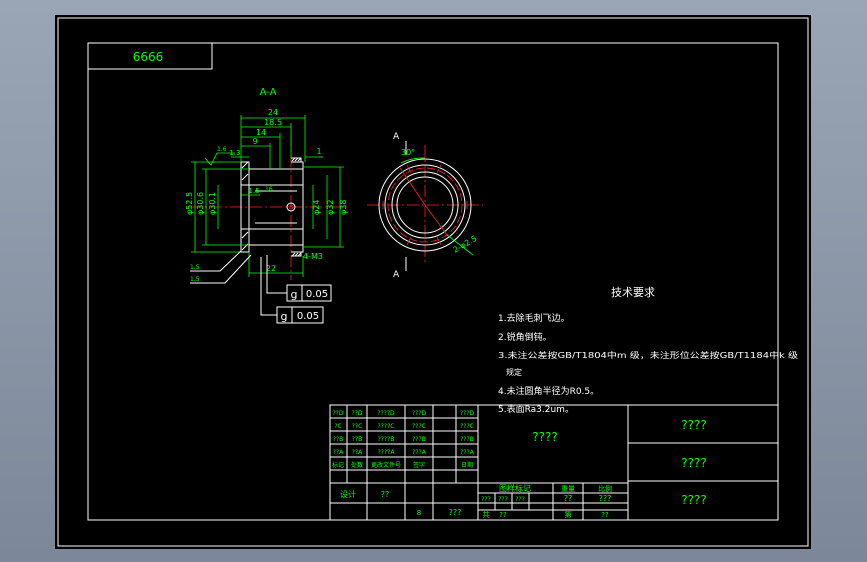 Image resolution: width=867 pixels, height=562 pixels. What do you see at coordinates (268, 92) in the screenshot?
I see `section-label: A-A` at bounding box center [268, 92].